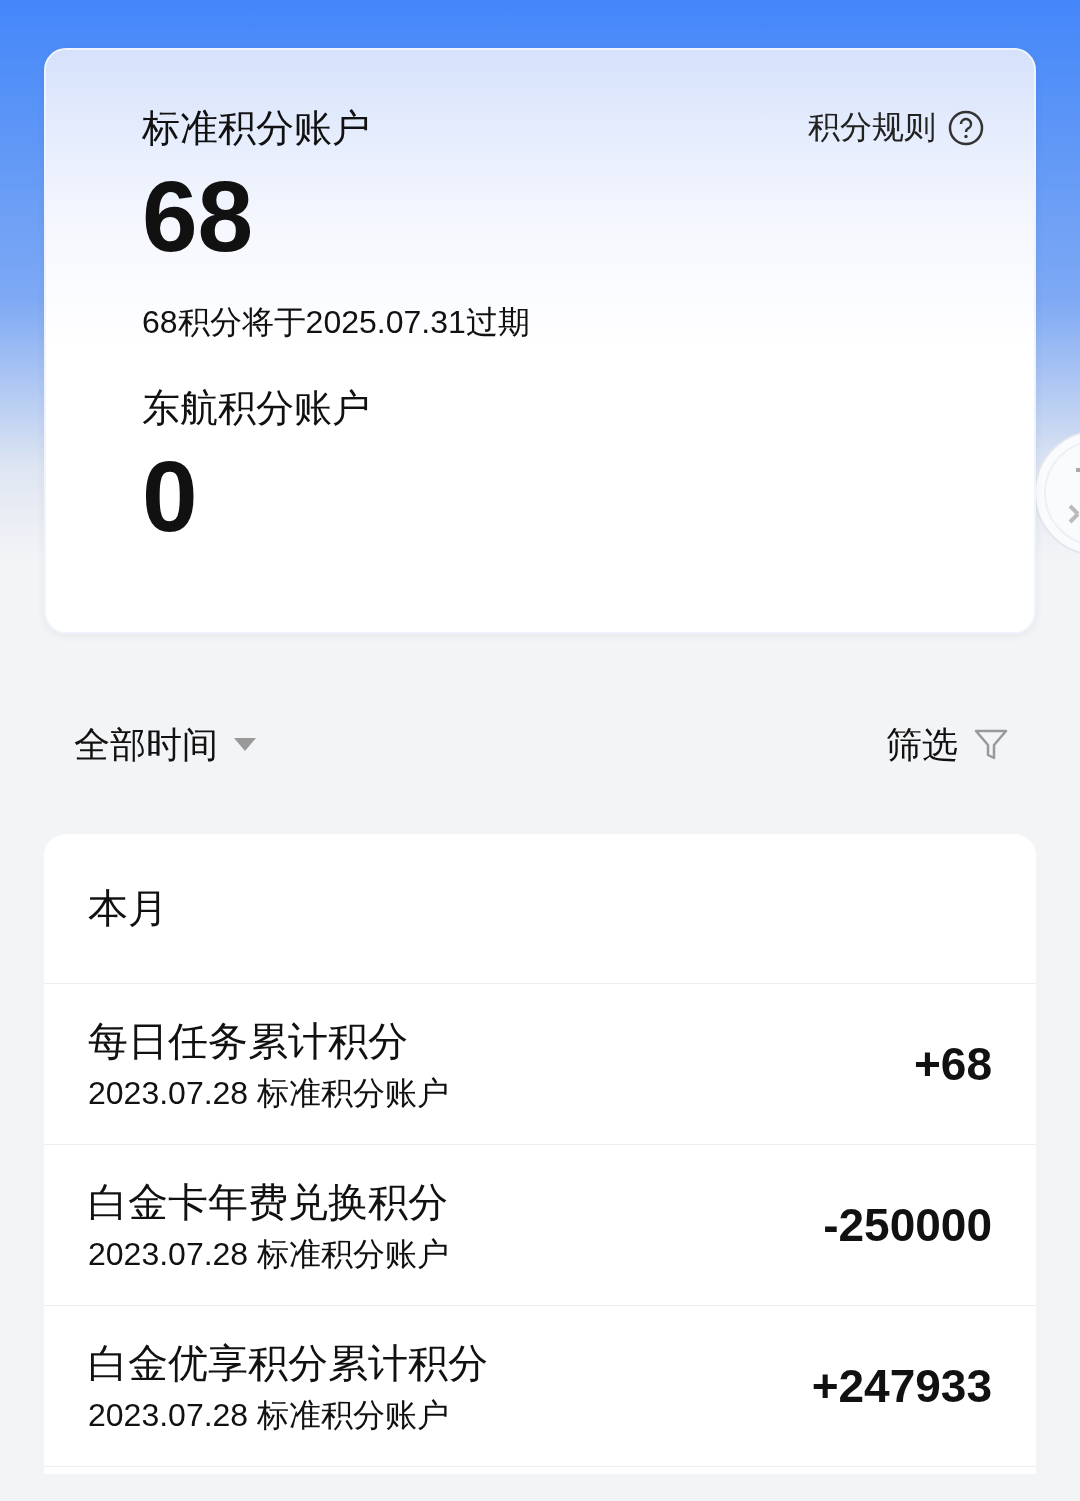 Image resolution: width=1080 pixels, height=1501 pixels. Describe the element at coordinates (907, 1225) in the screenshot. I see `points-amount: -250000` at that location.